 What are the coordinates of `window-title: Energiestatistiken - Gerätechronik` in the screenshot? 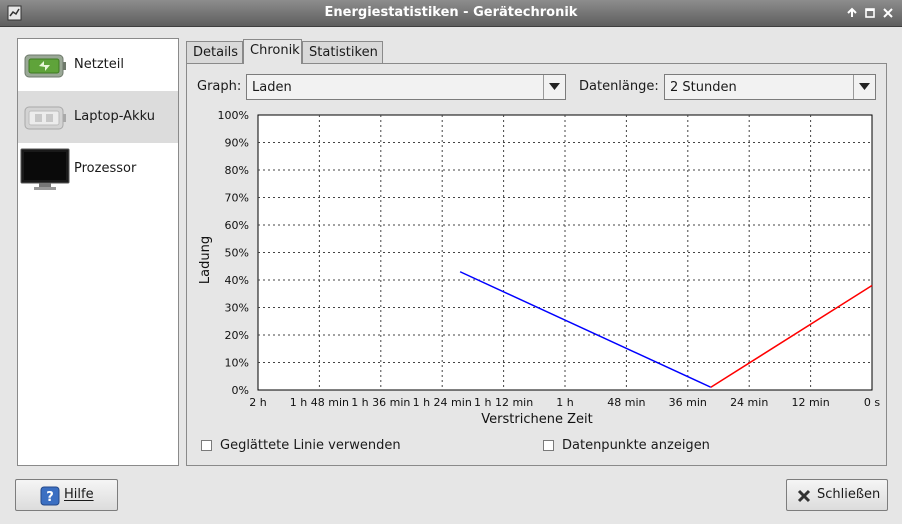 It's located at (451, 12).